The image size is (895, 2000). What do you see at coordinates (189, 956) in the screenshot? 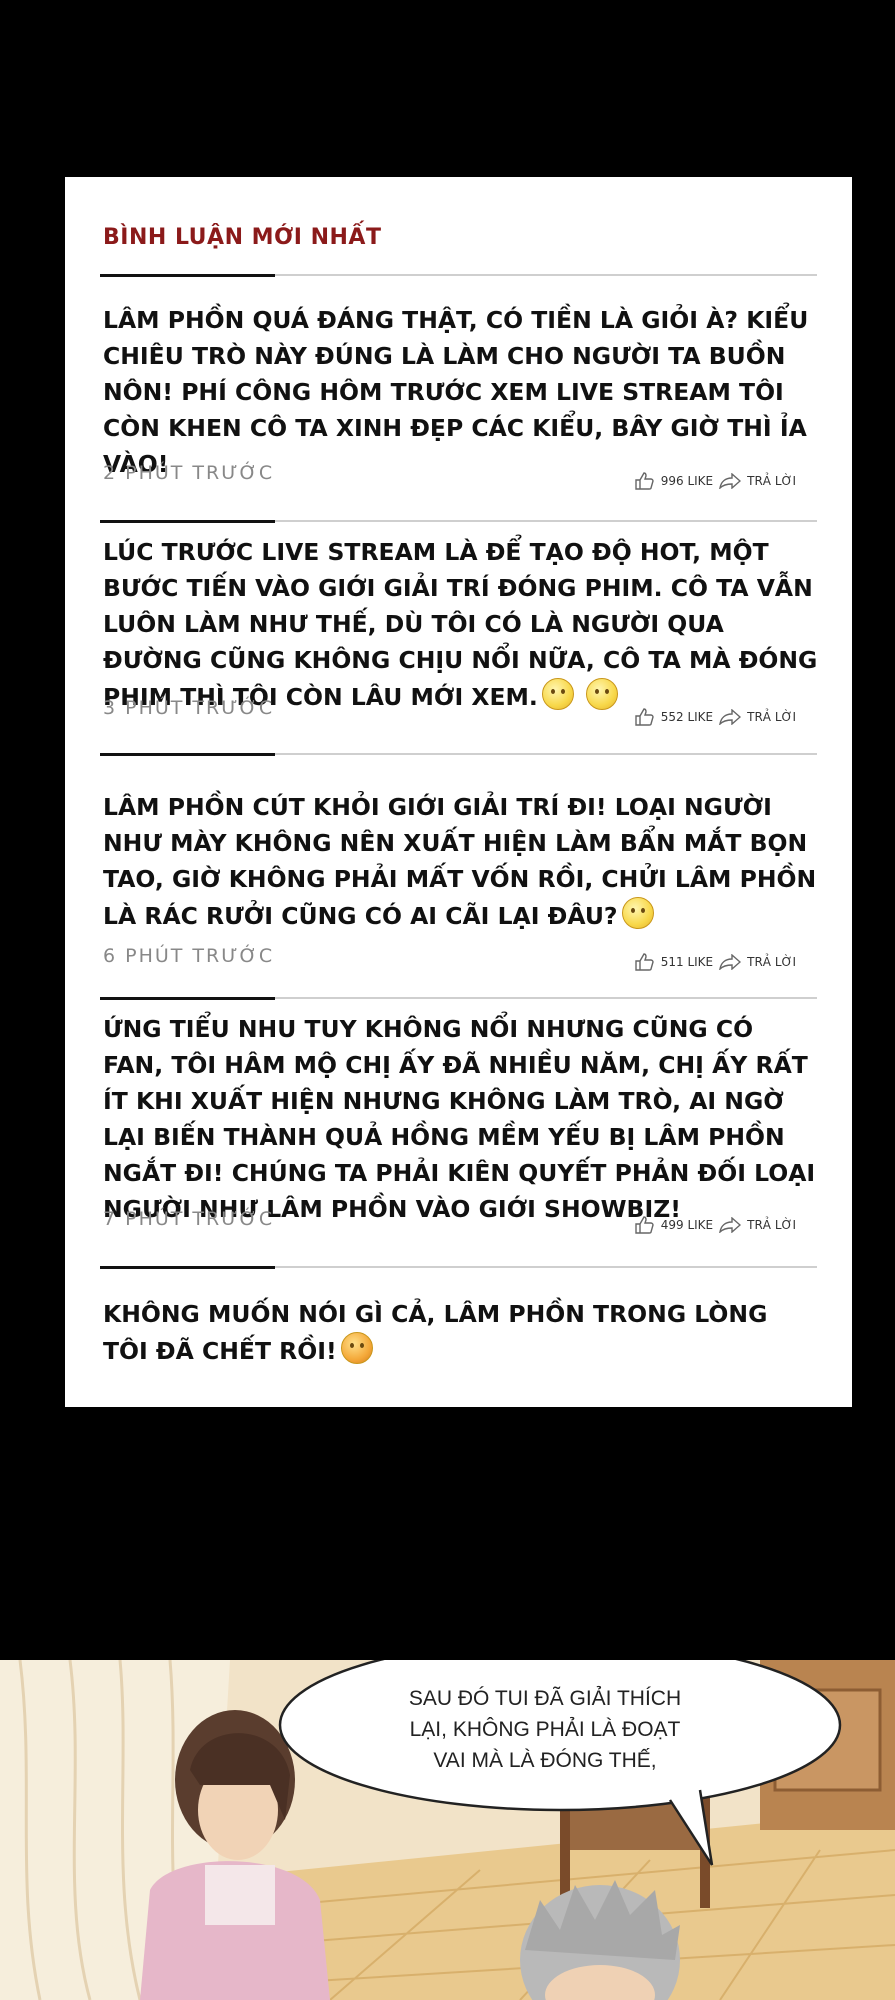
I see `comment-time: 6 PHÚT TRƯỚC` at bounding box center [189, 956].